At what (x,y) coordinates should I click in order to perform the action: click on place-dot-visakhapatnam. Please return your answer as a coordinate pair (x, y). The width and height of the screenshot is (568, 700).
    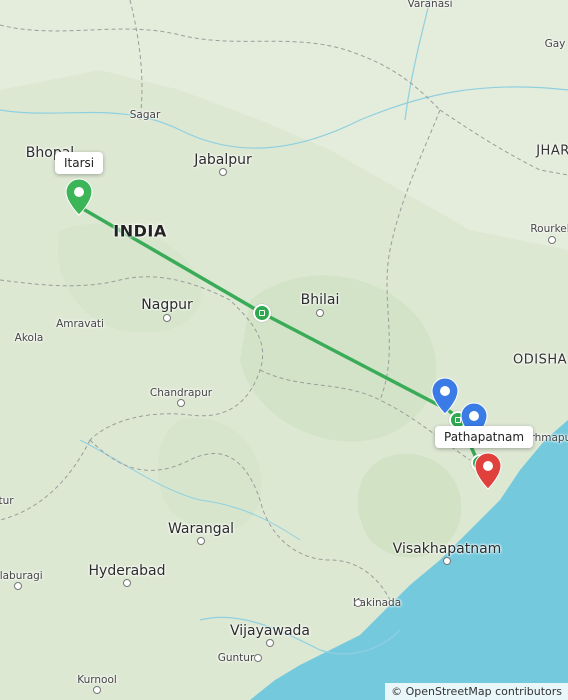
    Looking at the image, I should click on (447, 561).